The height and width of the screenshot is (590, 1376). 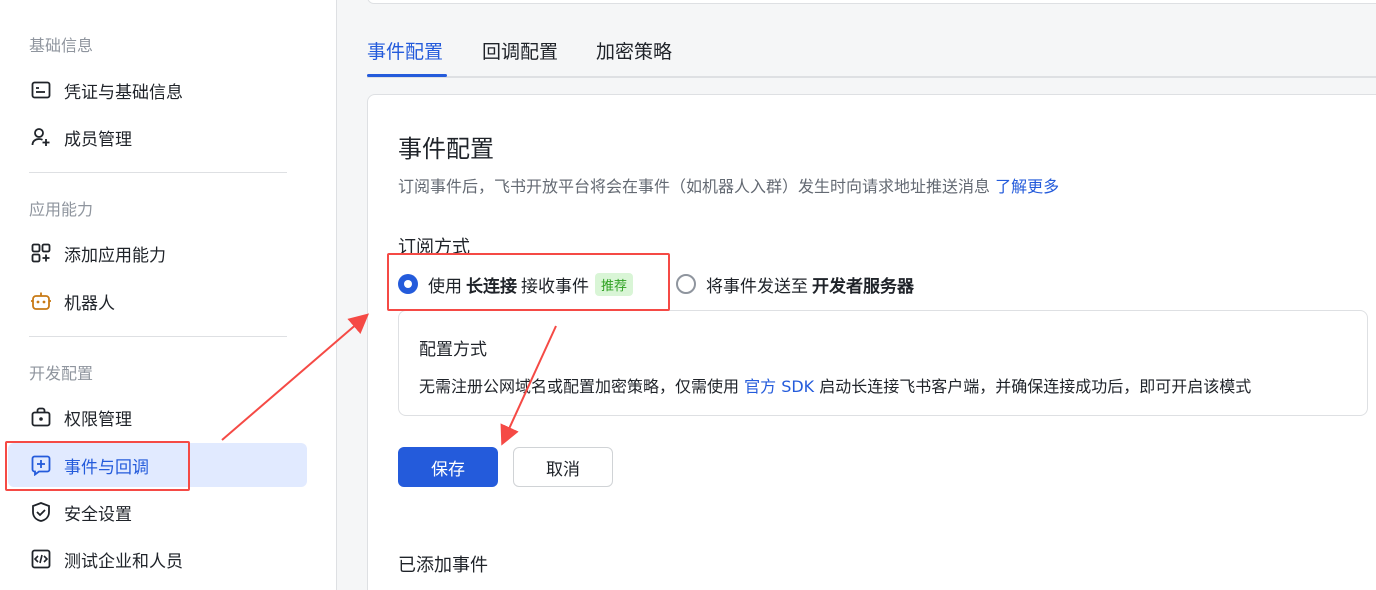 I want to click on learn-more-link: 了解更多, so click(x=1027, y=186).